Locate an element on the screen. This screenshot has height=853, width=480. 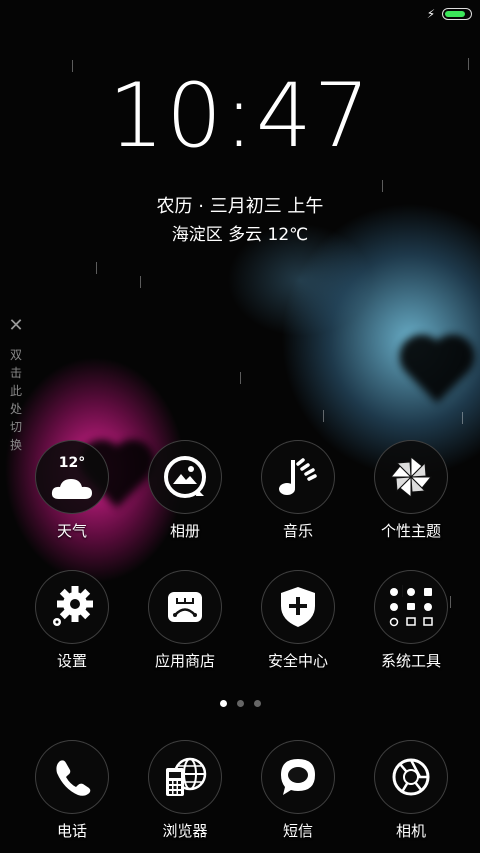
app-label-tools: 系统工具 is located at coordinates (410, 661).